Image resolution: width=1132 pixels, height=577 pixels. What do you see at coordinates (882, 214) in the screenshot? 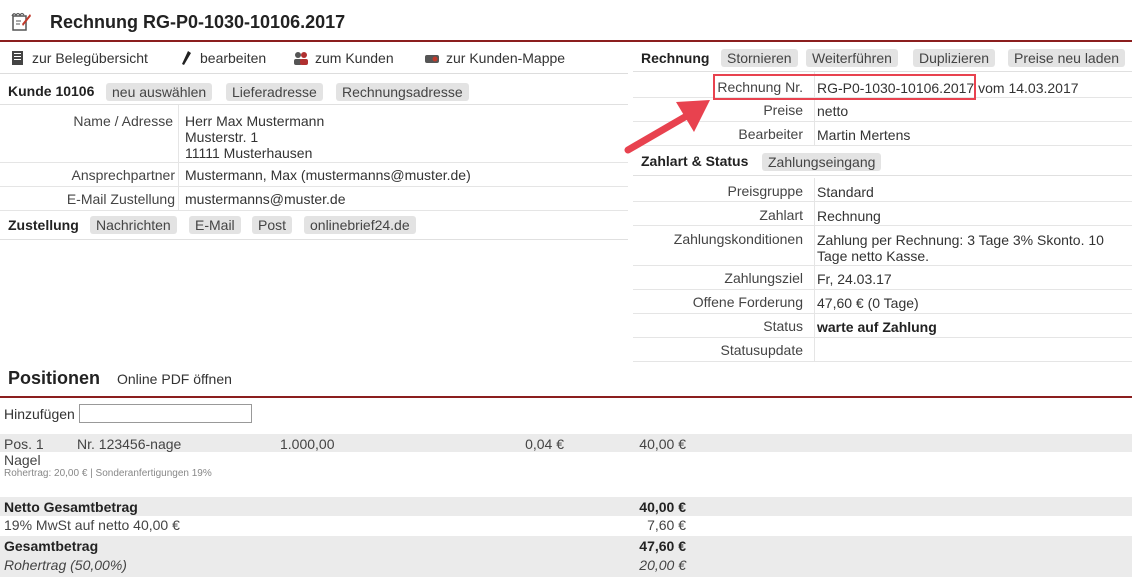
I see `payment-method-row: Zahlart Rechnung` at bounding box center [882, 214].